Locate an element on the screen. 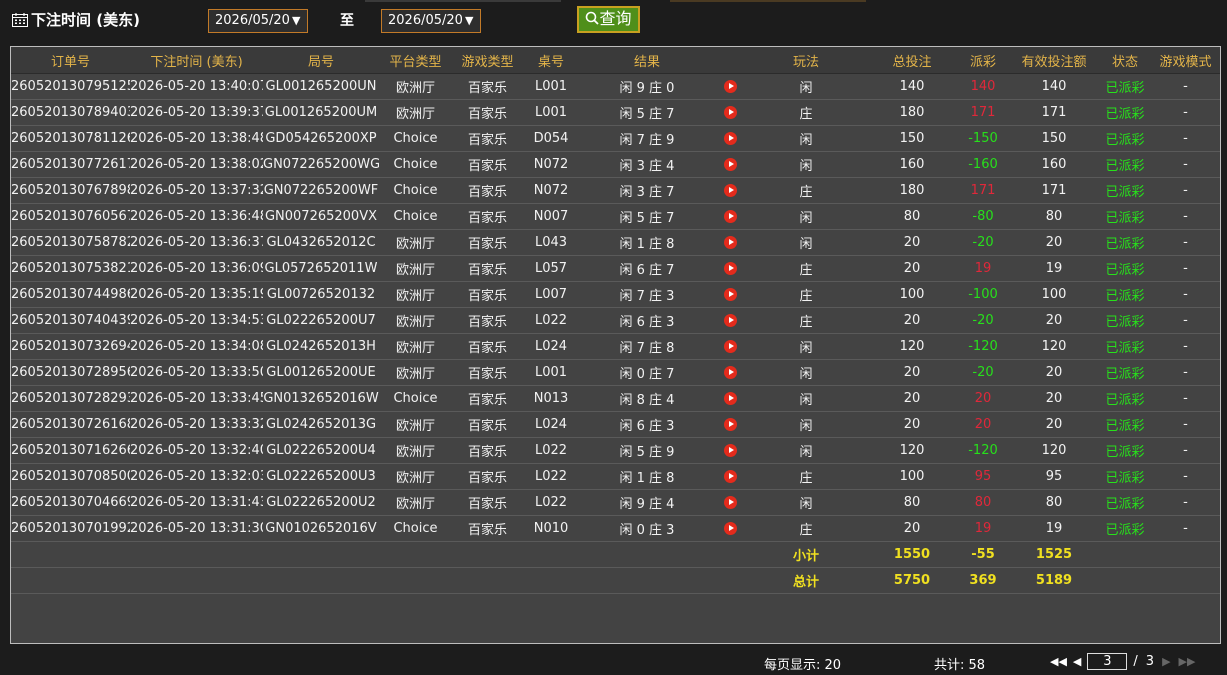 The image size is (1227, 675). grandtotal-row: 总计 5750 369 5189 is located at coordinates (615, 580).